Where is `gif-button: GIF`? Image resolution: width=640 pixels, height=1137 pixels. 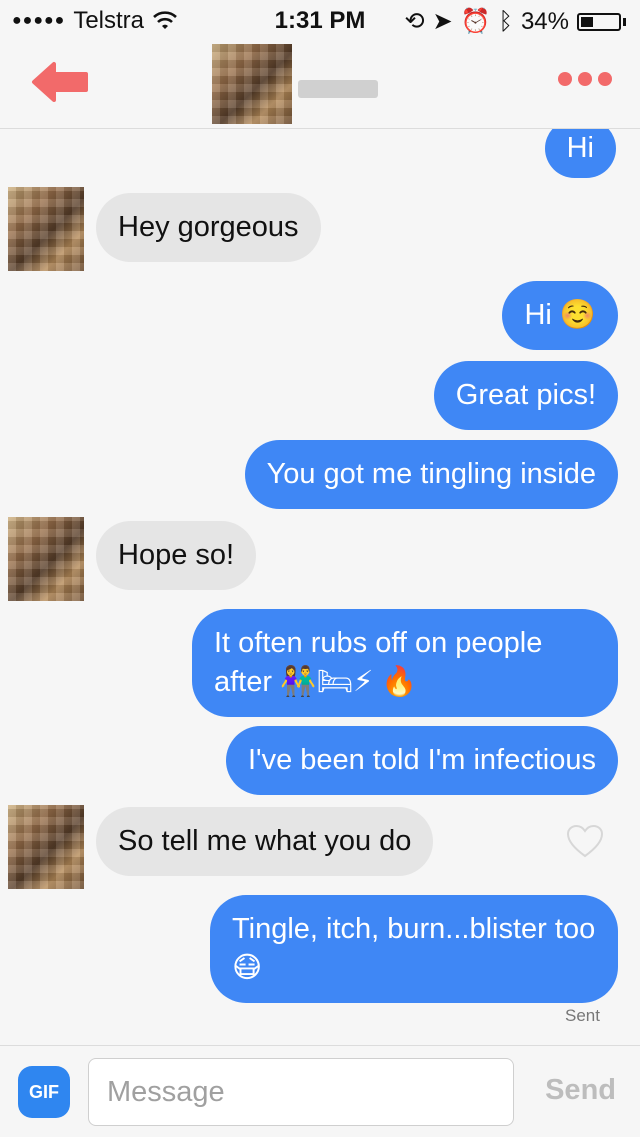
gif-button: GIF is located at coordinates (44, 1092).